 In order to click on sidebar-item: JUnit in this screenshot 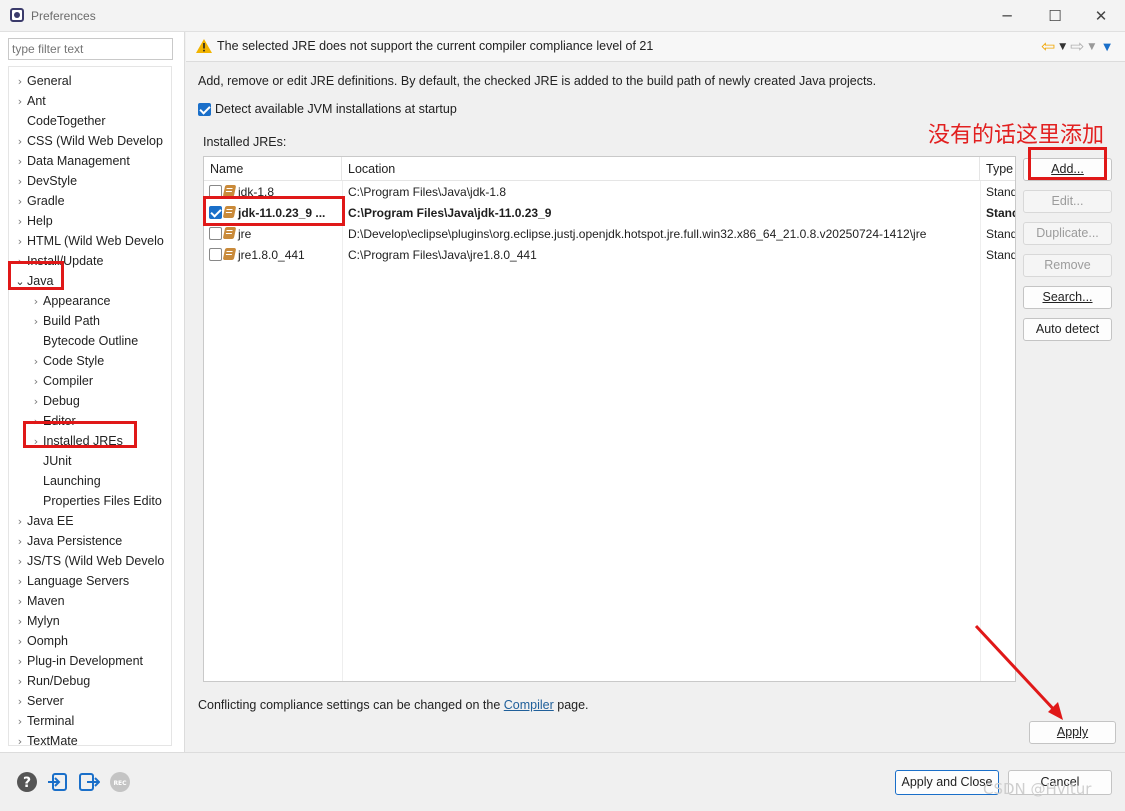, I will do `click(50, 461)`.